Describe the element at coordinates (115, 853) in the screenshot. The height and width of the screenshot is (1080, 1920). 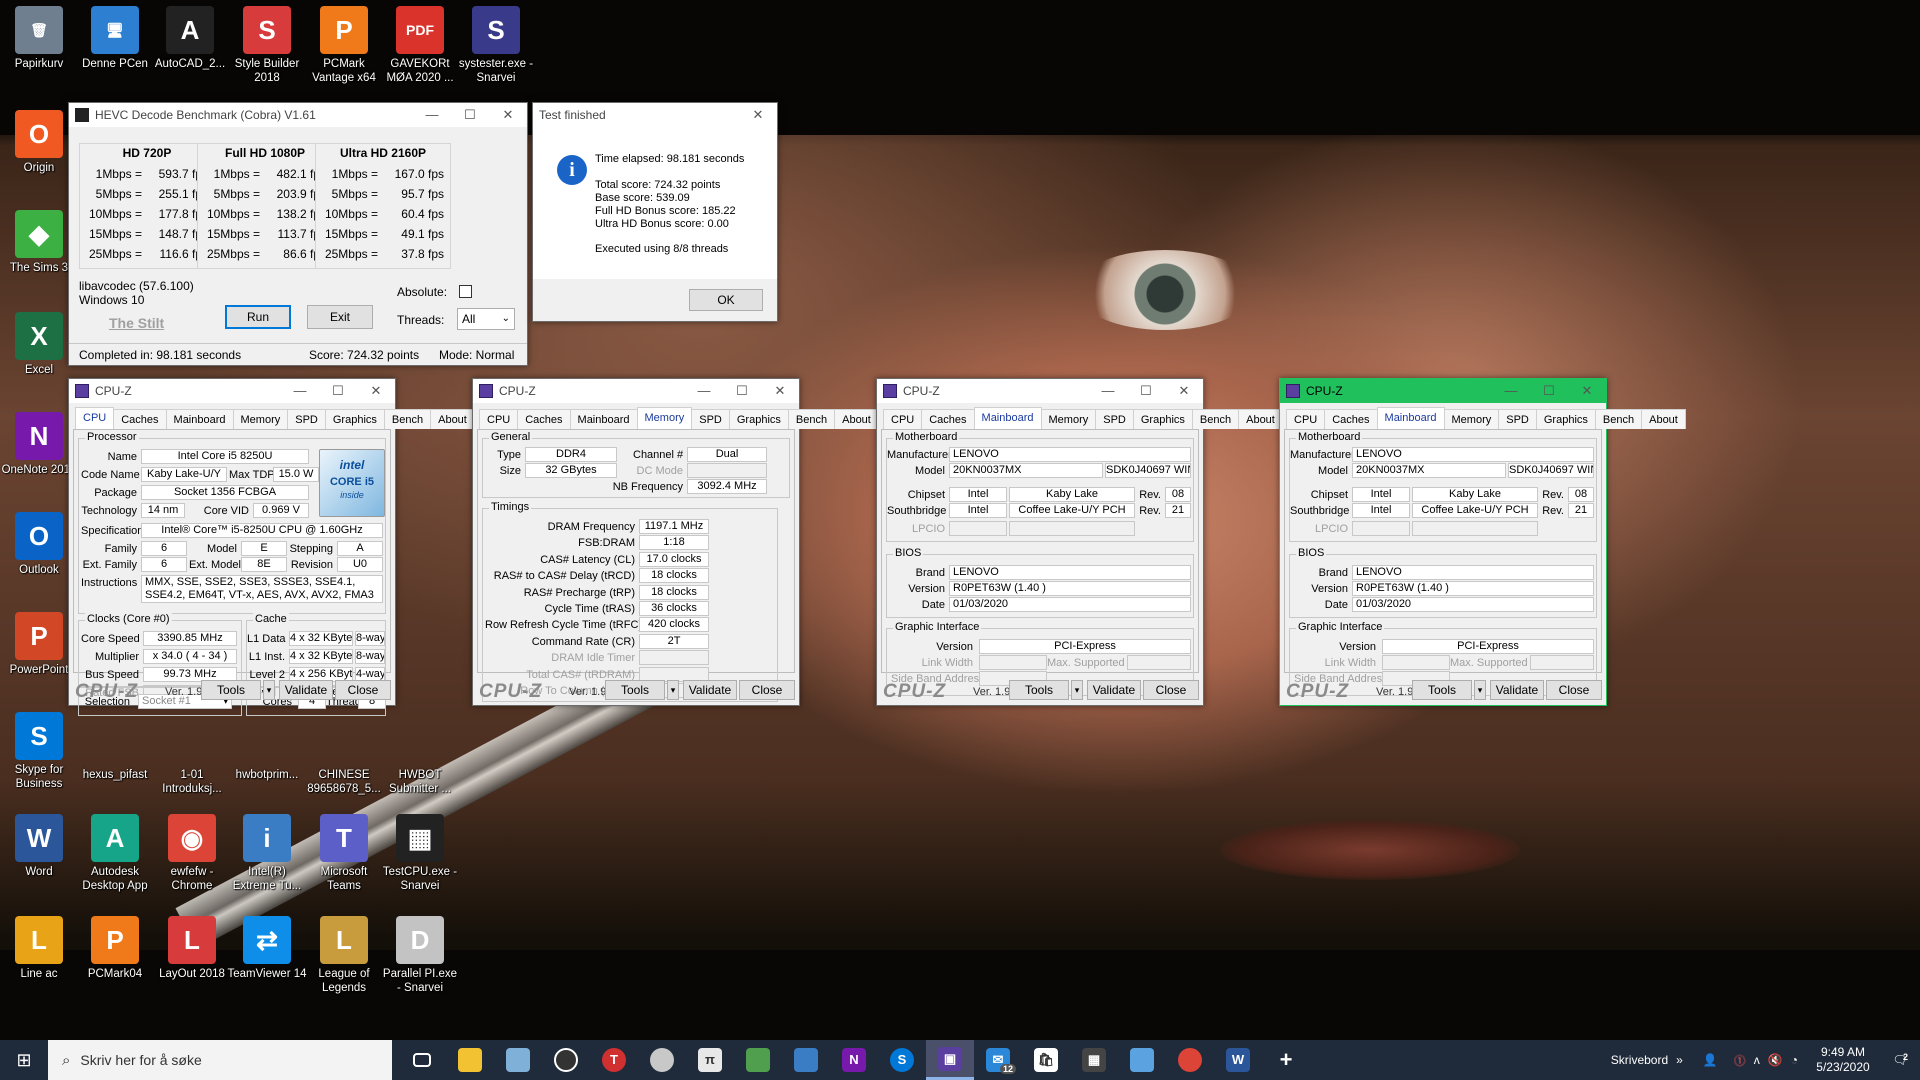
I see `desktop-icon: A Autodesk Desktop App` at that location.